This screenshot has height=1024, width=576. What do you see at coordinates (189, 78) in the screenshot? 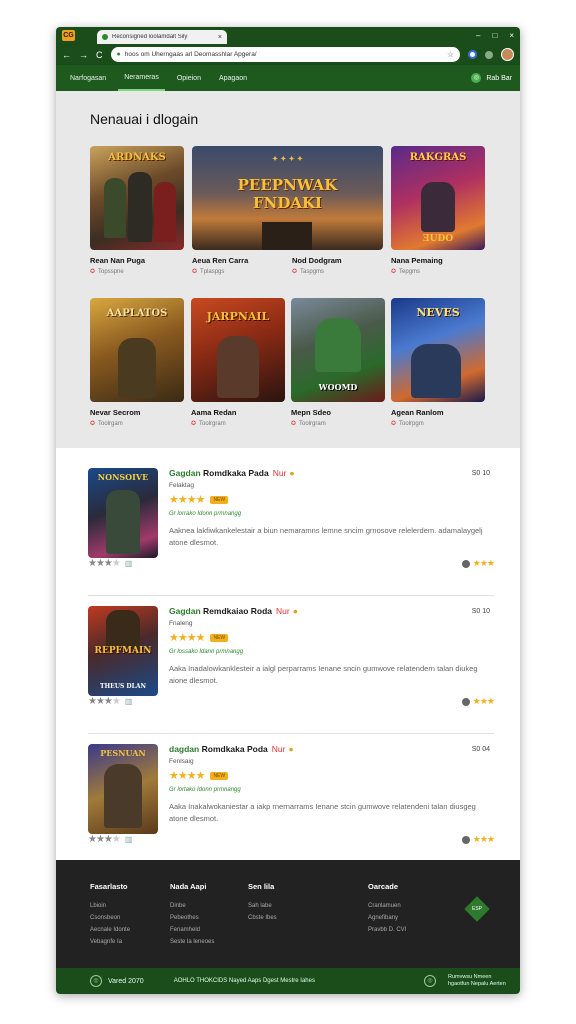
I see `nav-item-3: Opieion` at bounding box center [189, 78].